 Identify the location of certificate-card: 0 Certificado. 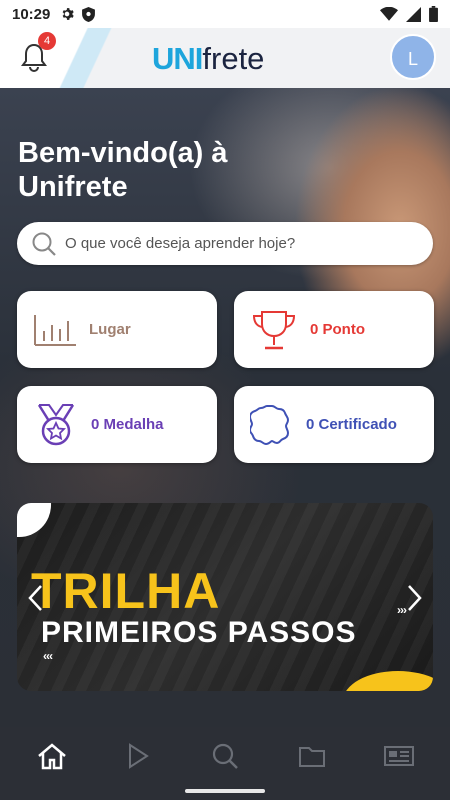
(334, 424).